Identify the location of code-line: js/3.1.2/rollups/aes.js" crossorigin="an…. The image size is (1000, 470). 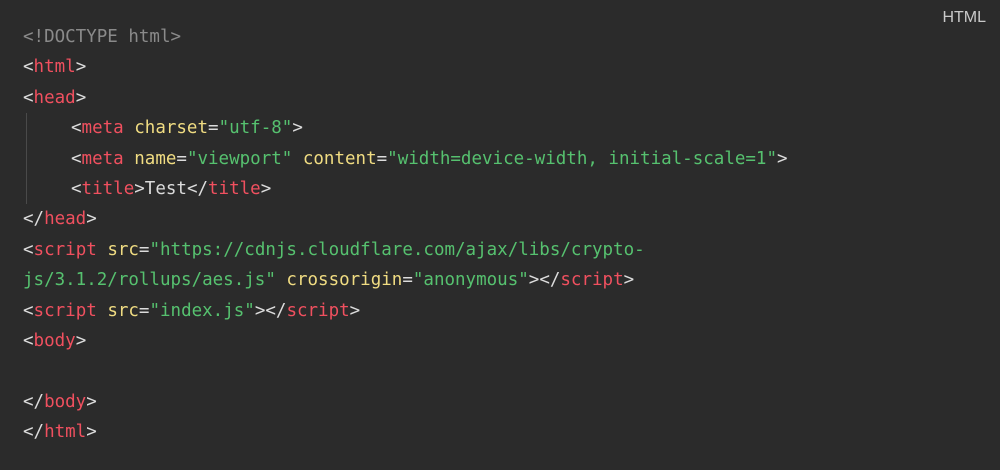
(503, 280).